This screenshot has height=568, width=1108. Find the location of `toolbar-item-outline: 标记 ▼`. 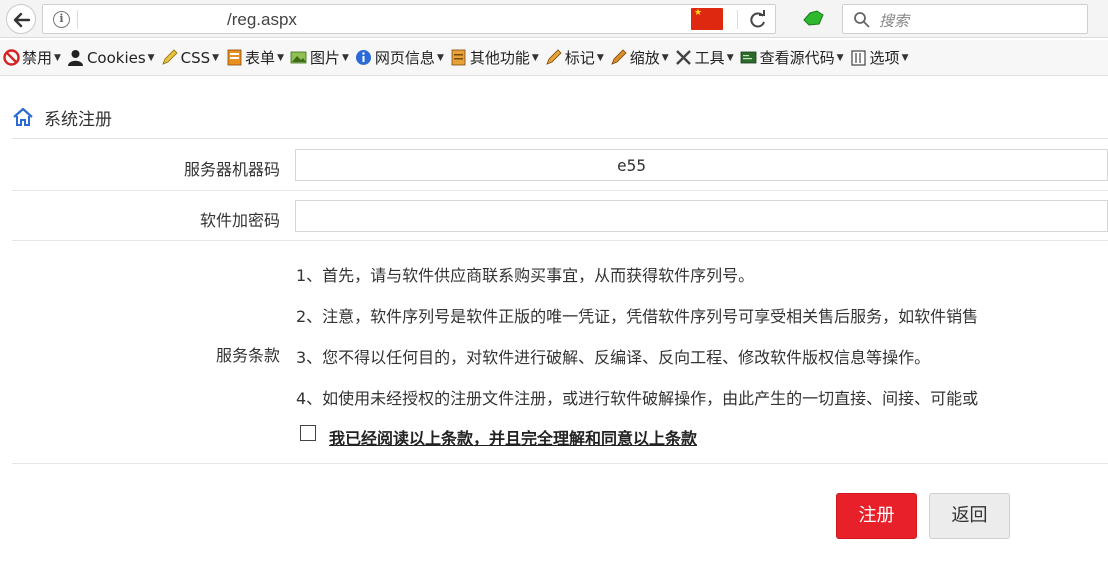

toolbar-item-outline: 标记 ▼ is located at coordinates (574, 57).